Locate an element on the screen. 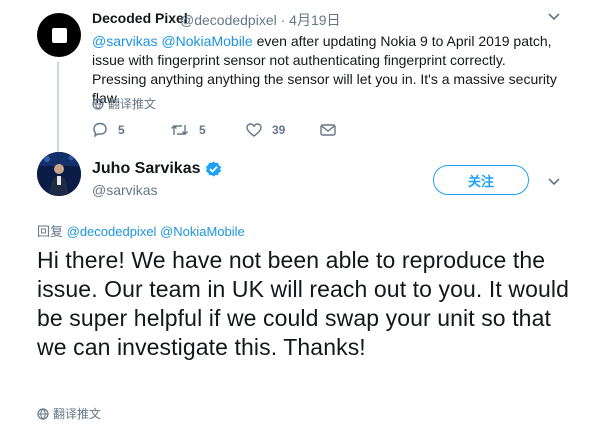  reply-icon is located at coordinates (100, 129).